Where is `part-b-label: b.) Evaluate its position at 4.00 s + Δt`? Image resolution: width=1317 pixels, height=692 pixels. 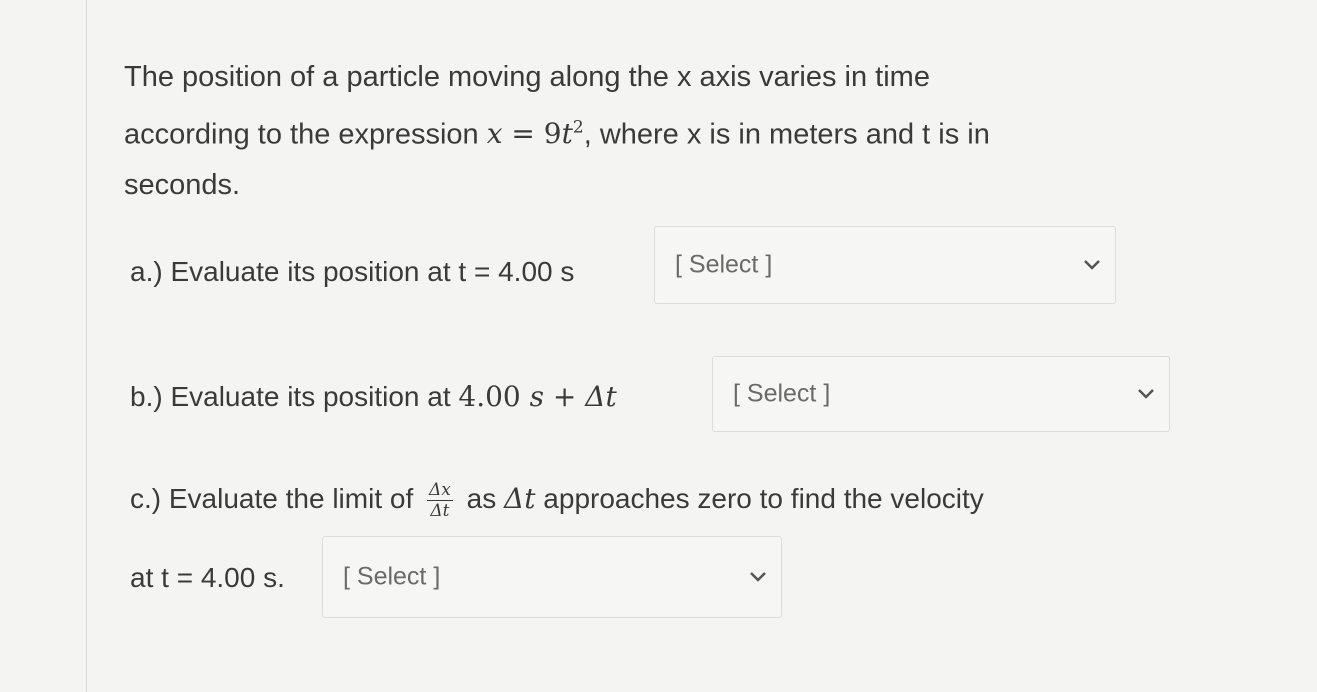 part-b-label: b.) Evaluate its position at 4.00 s + Δt is located at coordinates (373, 396).